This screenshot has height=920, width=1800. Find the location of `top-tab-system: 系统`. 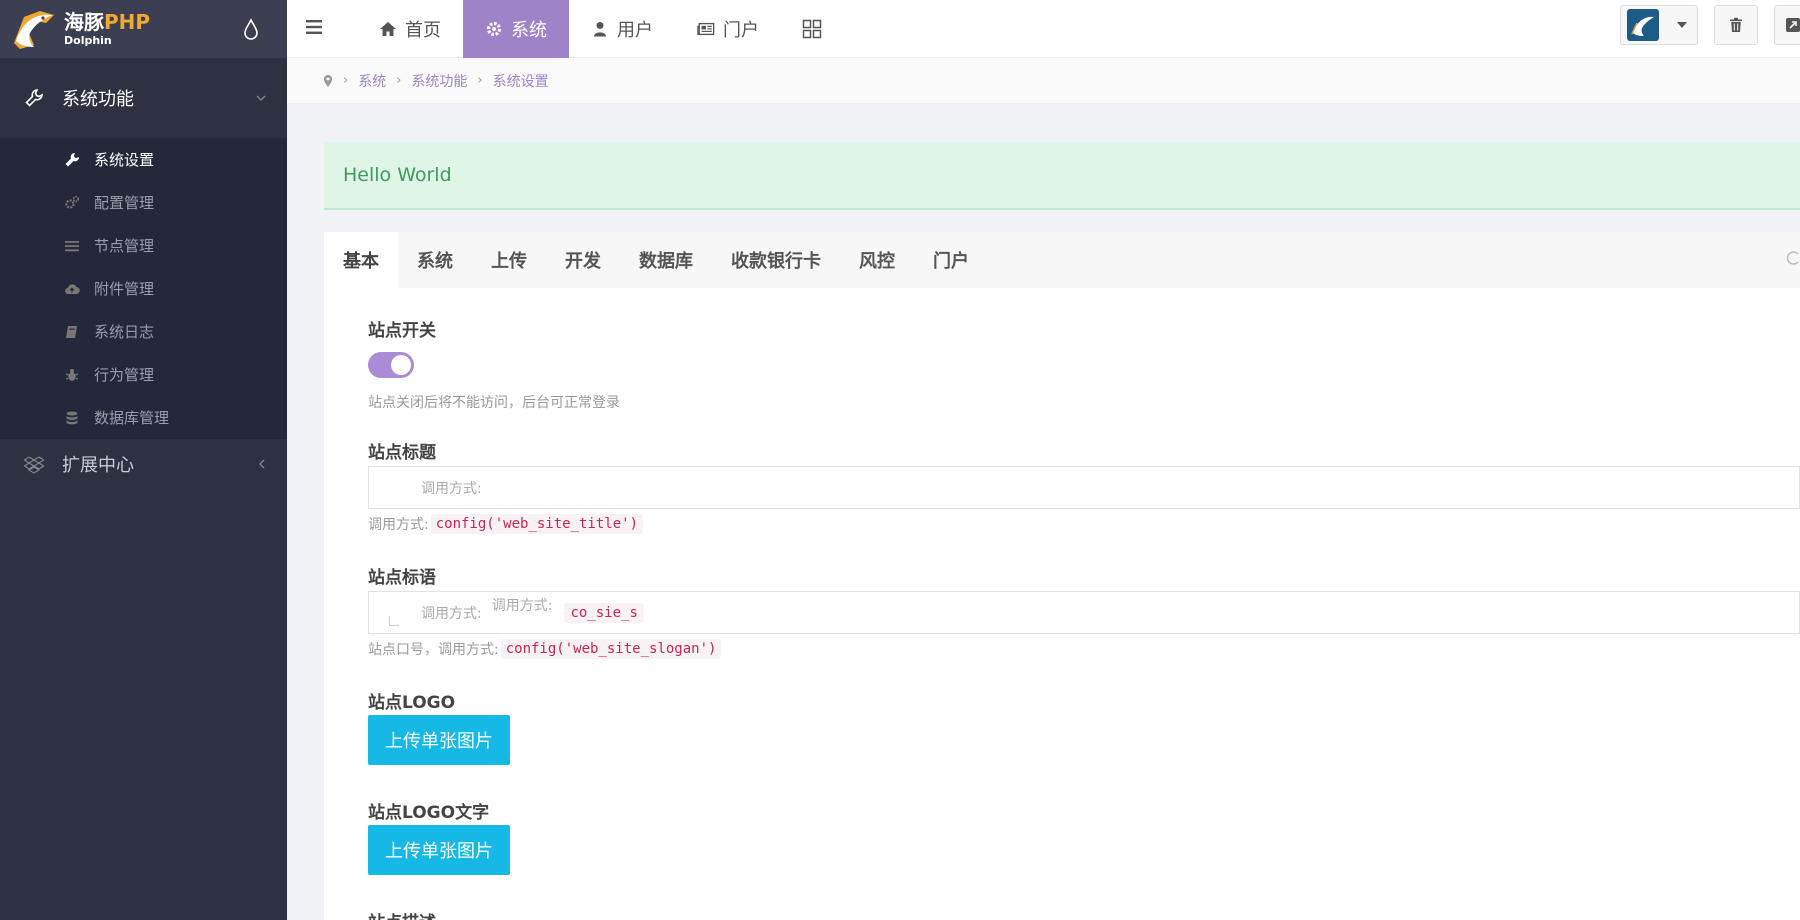

top-tab-system: 系统 is located at coordinates (516, 29).